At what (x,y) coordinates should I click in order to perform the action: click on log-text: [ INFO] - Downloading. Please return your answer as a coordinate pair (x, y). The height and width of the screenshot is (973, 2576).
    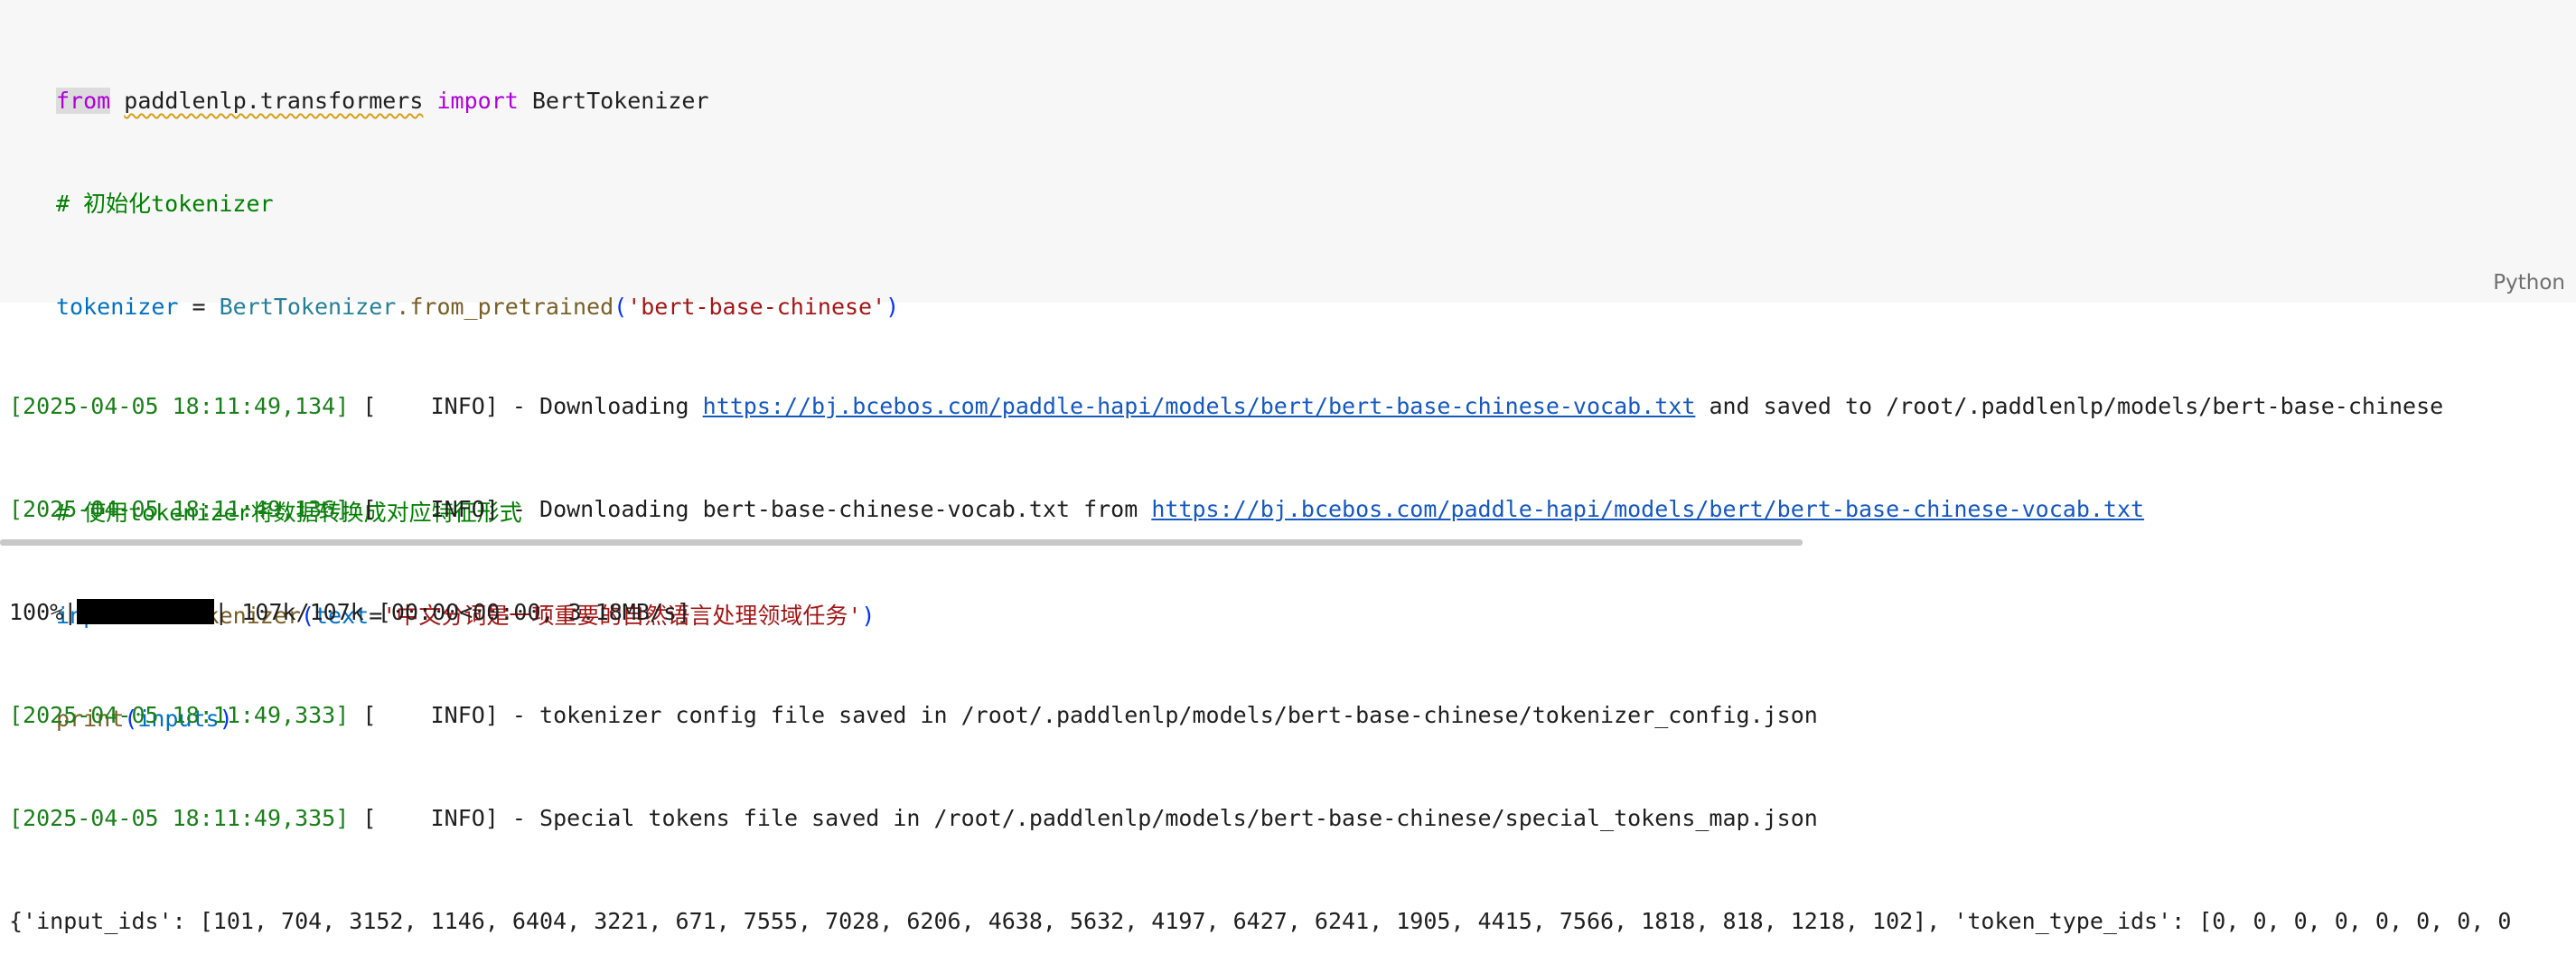
    Looking at the image, I should click on (526, 406).